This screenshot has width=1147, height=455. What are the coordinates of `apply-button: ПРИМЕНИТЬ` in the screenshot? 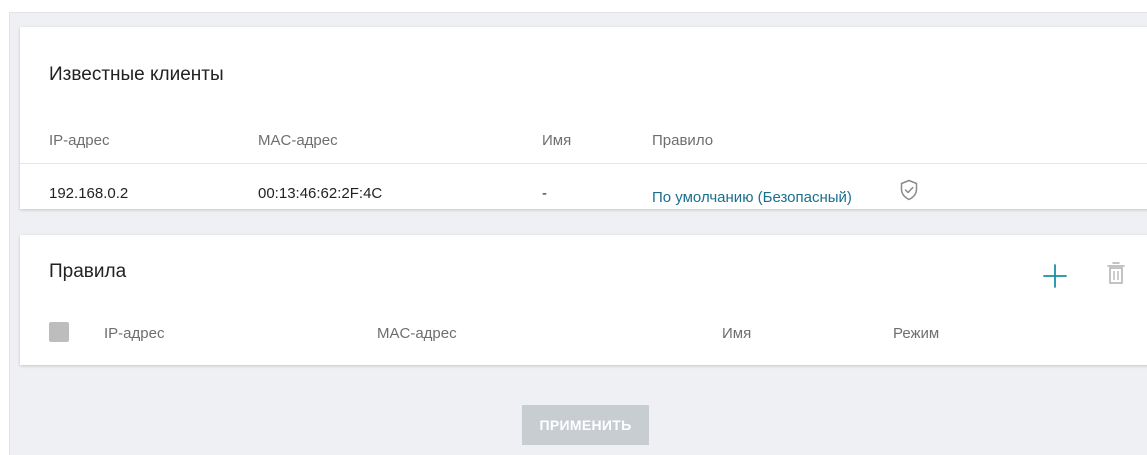 It's located at (585, 425).